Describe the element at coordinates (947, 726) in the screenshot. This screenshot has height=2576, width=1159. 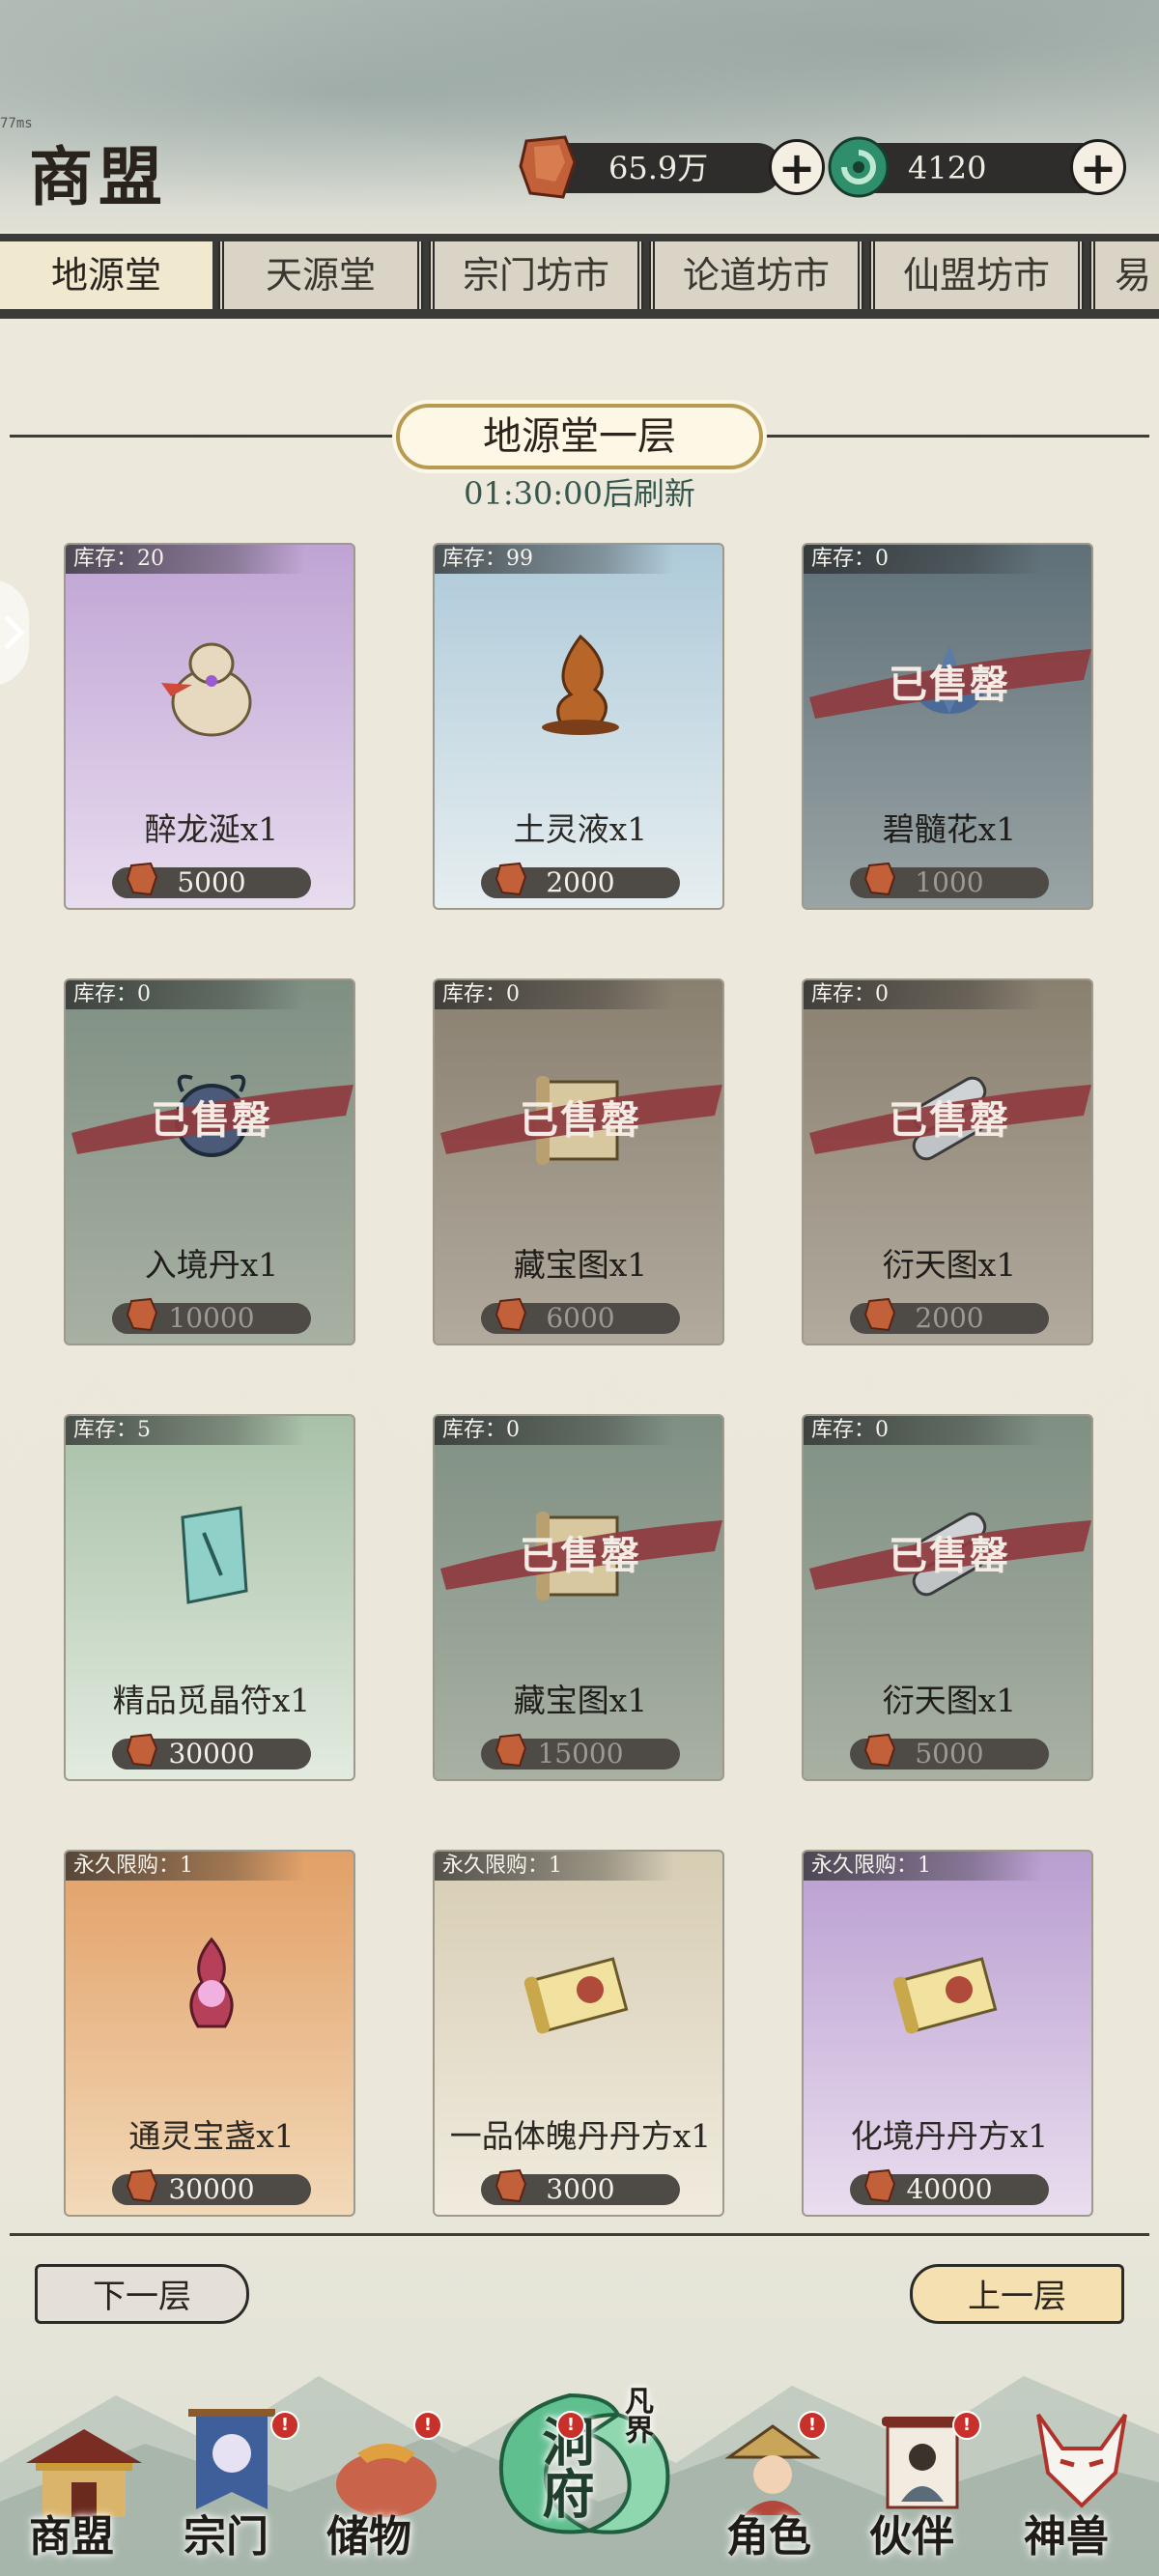
I see `shop-item-card: 库存：0 已售罄 碧髓花x1 1000` at that location.